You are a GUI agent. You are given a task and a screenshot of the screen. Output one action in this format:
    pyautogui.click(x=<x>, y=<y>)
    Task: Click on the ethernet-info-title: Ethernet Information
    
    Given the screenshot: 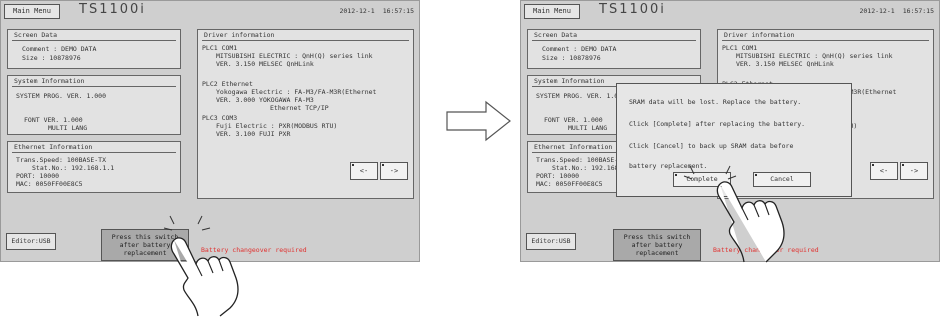 What is the action you would take?
    pyautogui.click(x=94, y=148)
    